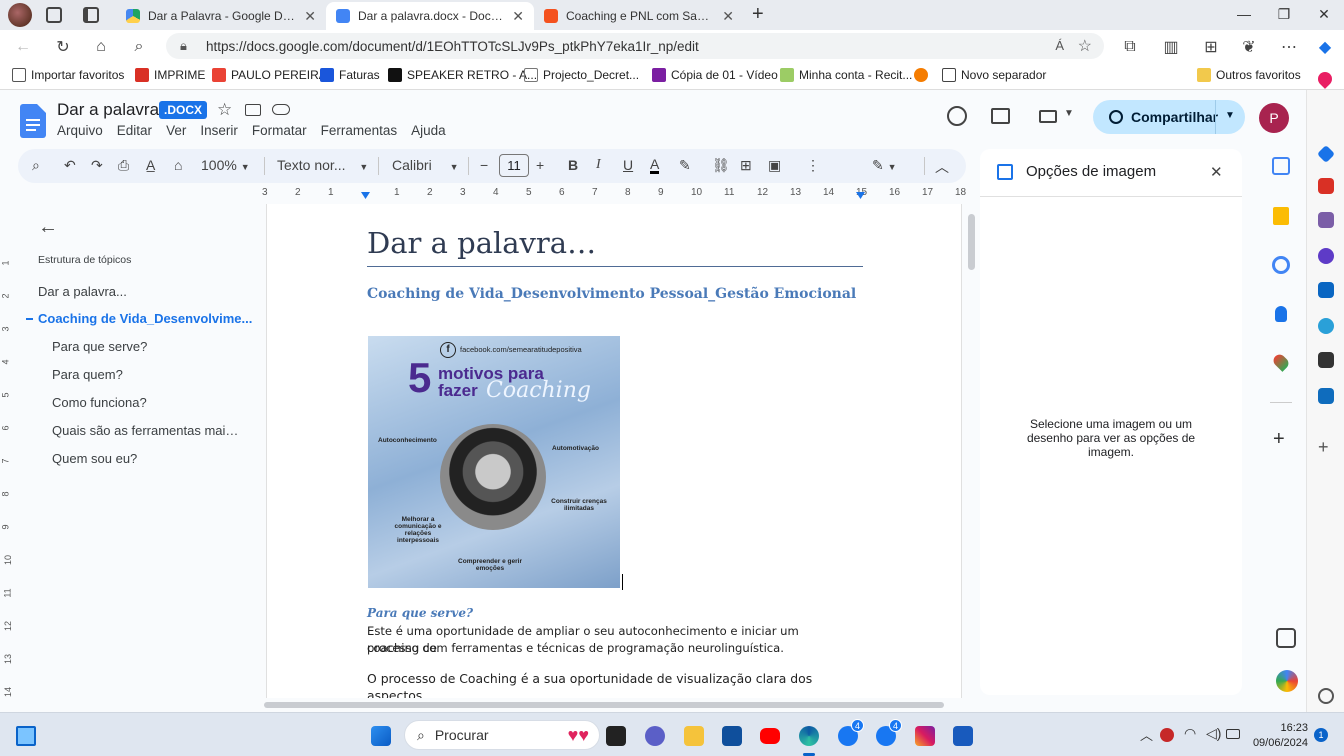  Describe the element at coordinates (598, 165) in the screenshot. I see `italic-button: I` at that location.